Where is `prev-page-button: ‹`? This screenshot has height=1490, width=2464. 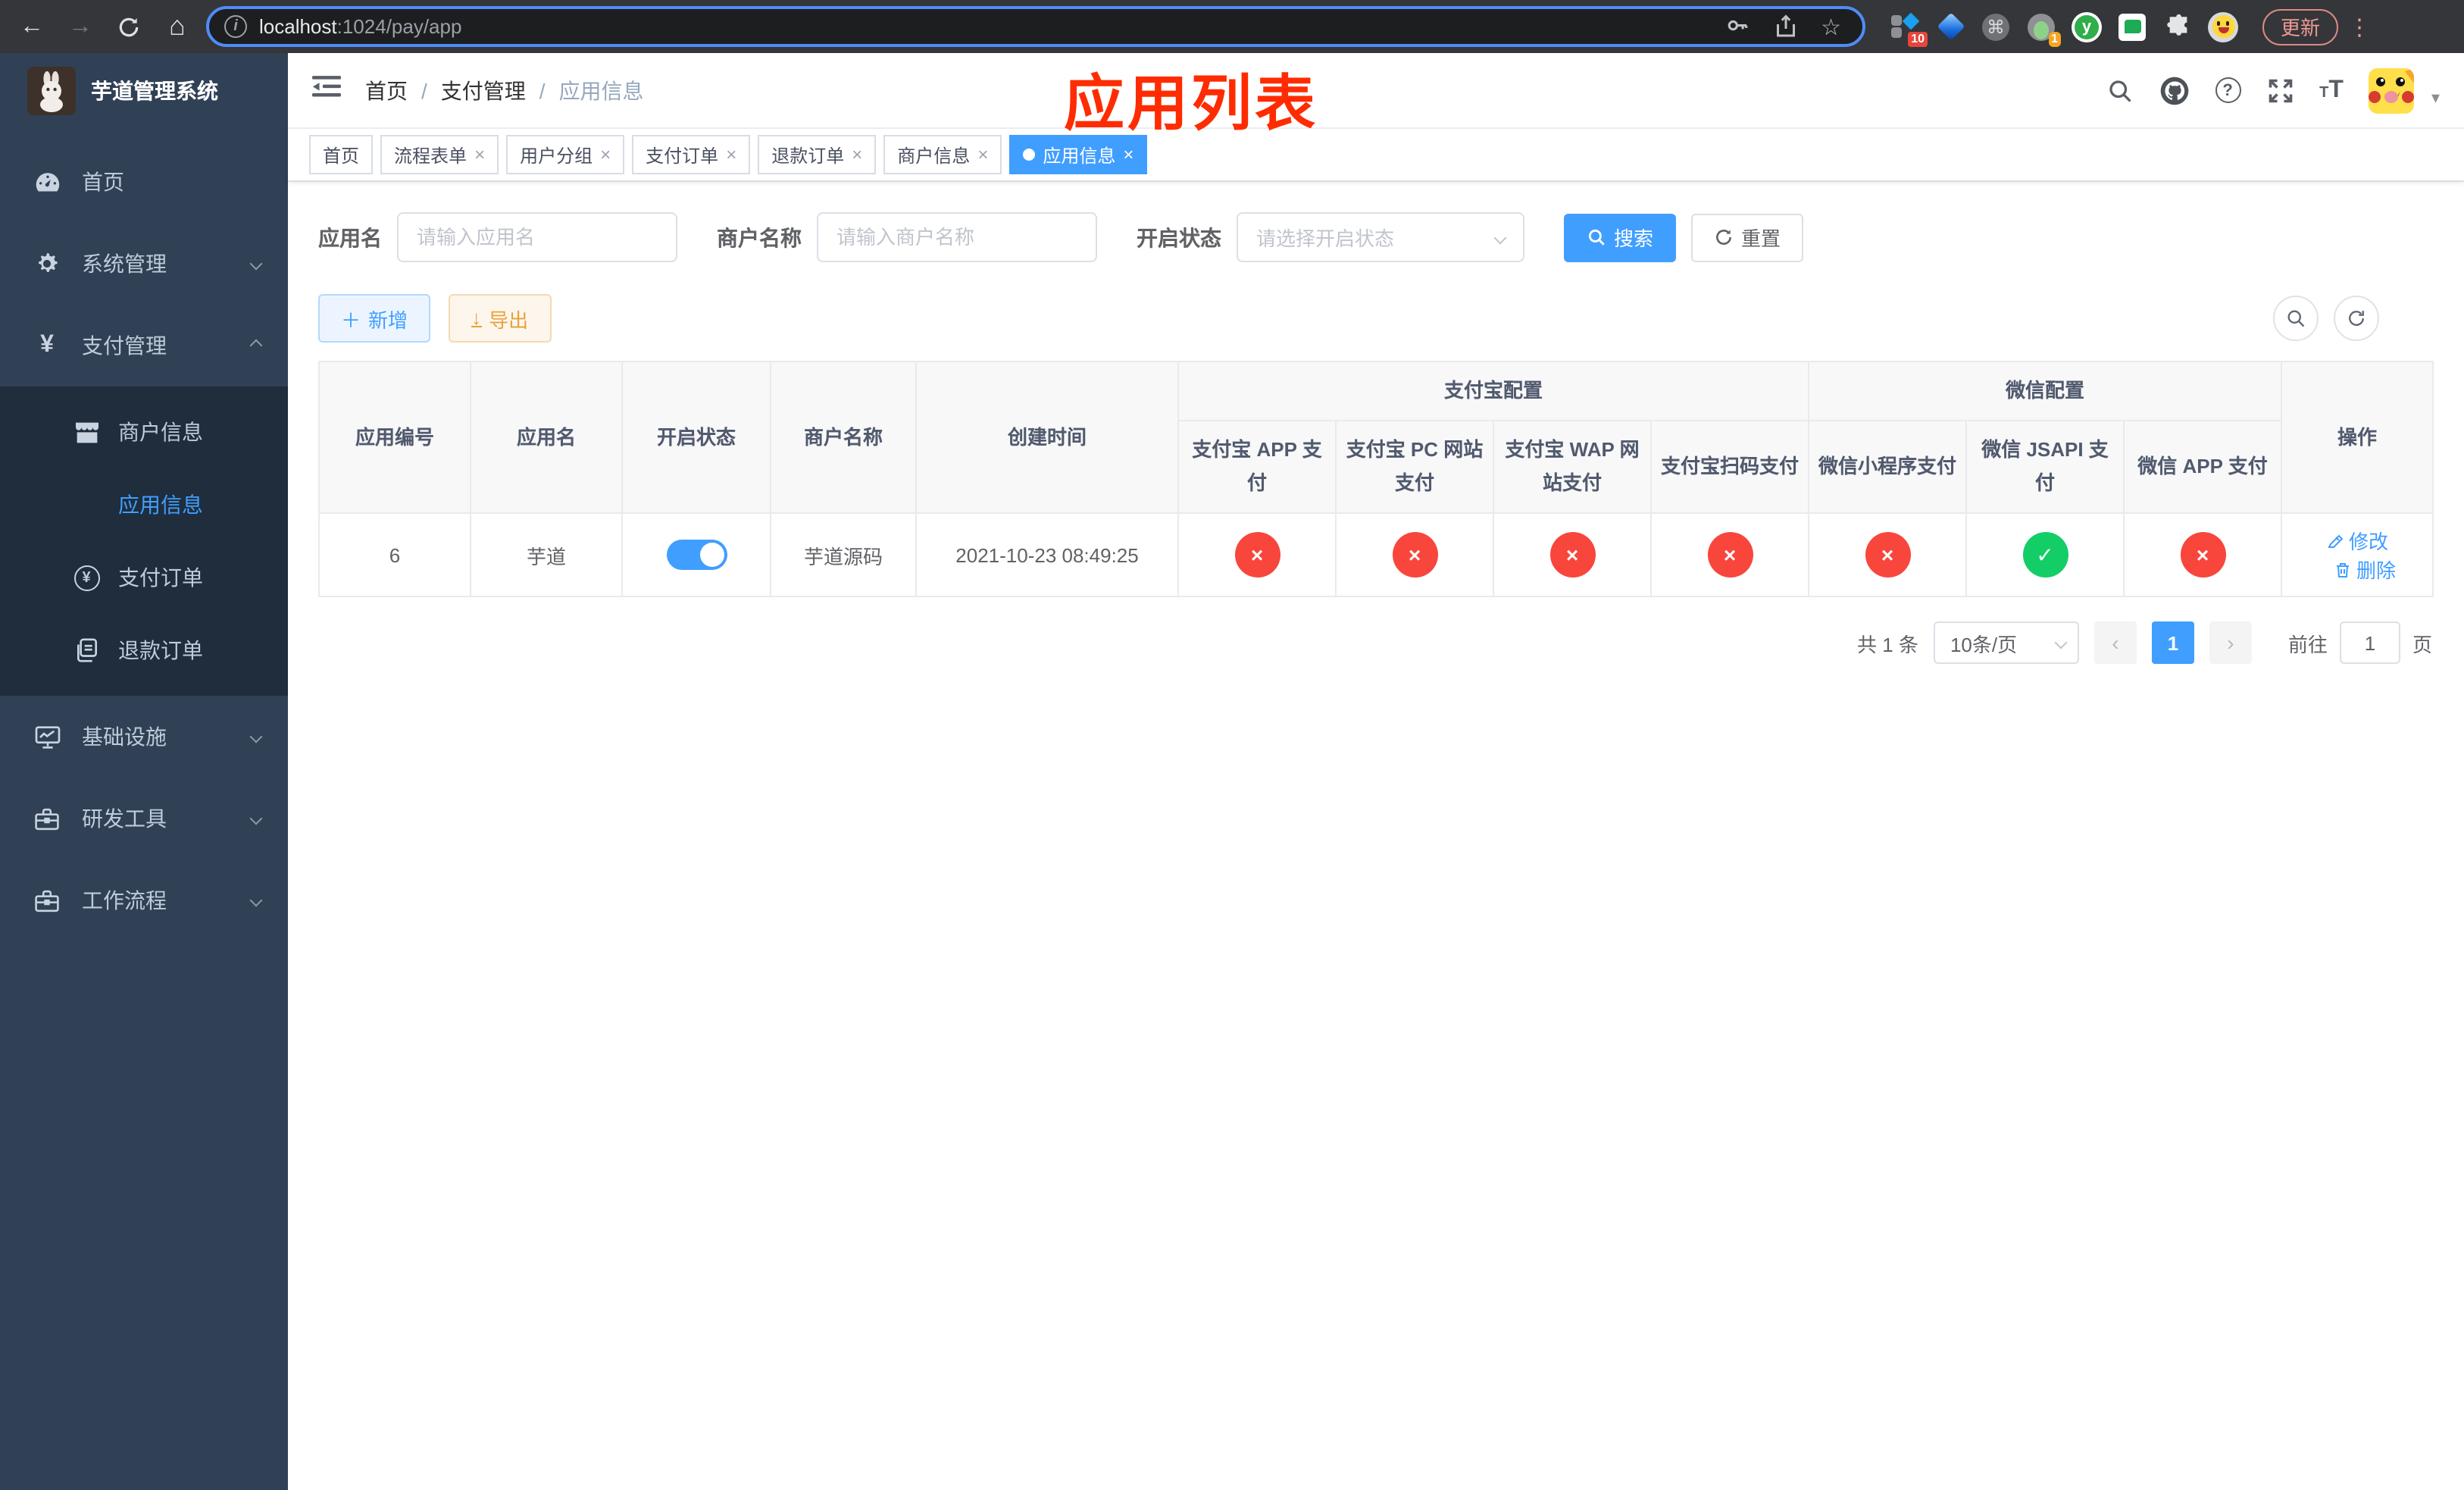
prev-page-button: ‹ is located at coordinates (2115, 642).